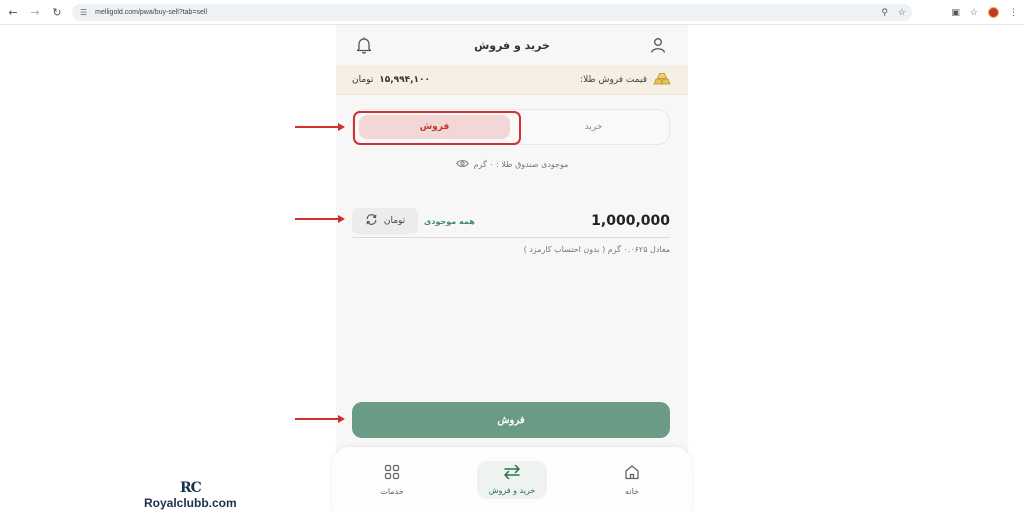 This screenshot has height=512, width=1024. What do you see at coordinates (632, 473) in the screenshot?
I see `home-icon` at bounding box center [632, 473].